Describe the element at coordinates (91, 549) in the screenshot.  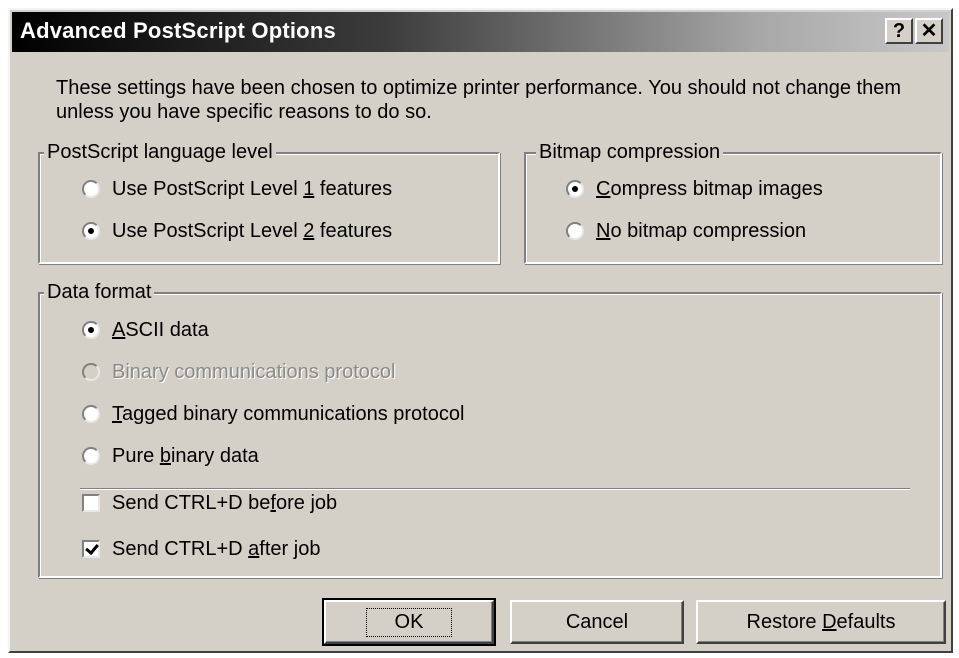
I see `checkbox-ctrl-d-after-box` at that location.